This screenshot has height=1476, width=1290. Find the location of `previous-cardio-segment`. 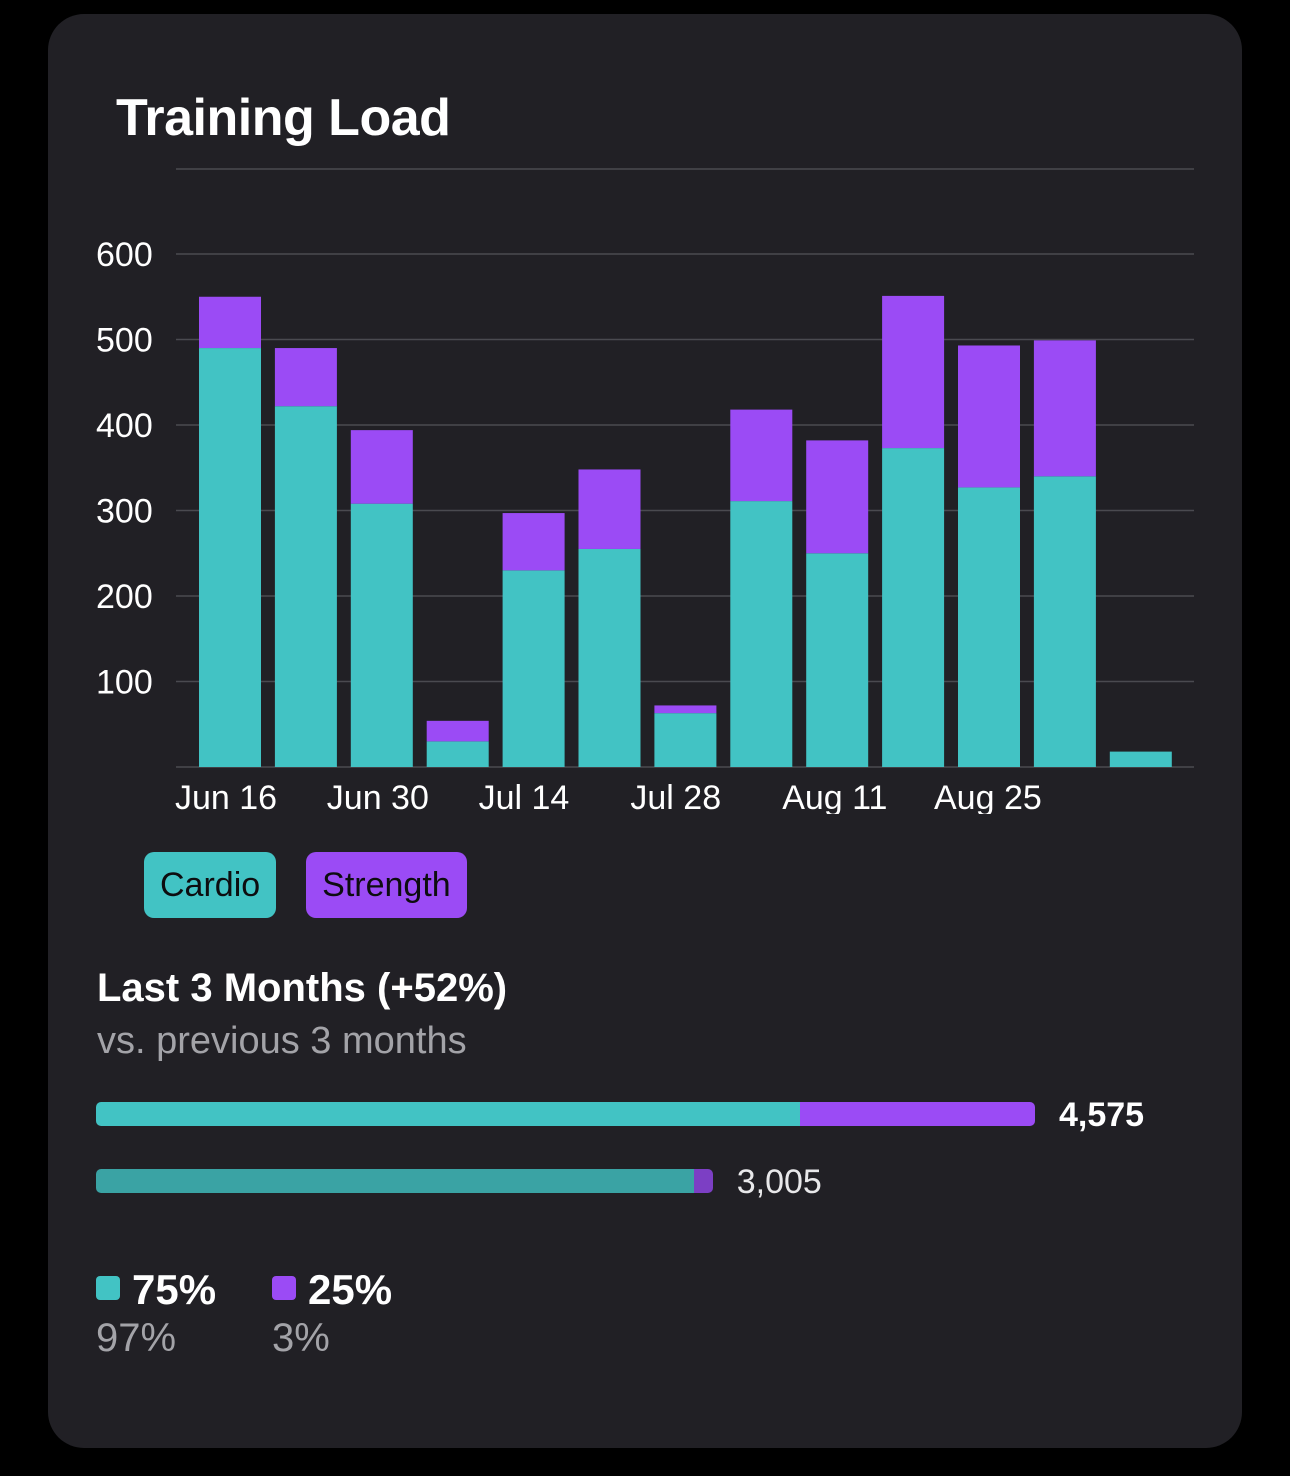

previous-cardio-segment is located at coordinates (395, 1181).